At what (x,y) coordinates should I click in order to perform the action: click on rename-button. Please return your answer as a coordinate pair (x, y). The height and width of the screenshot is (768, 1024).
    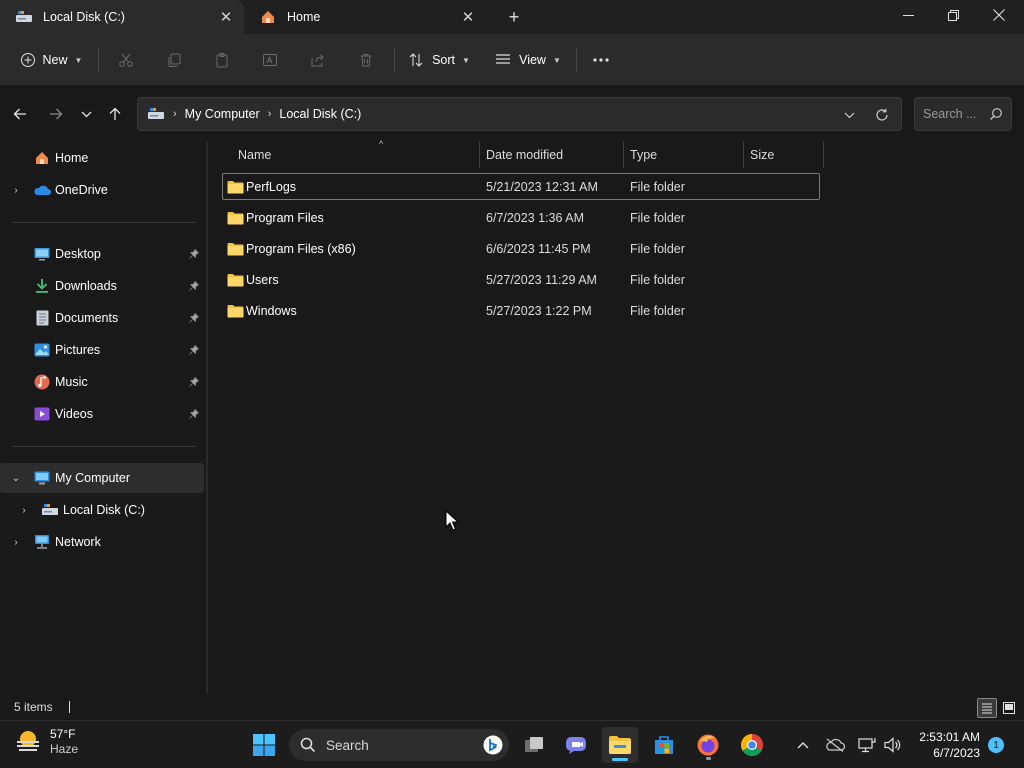
    Looking at the image, I should click on (270, 60).